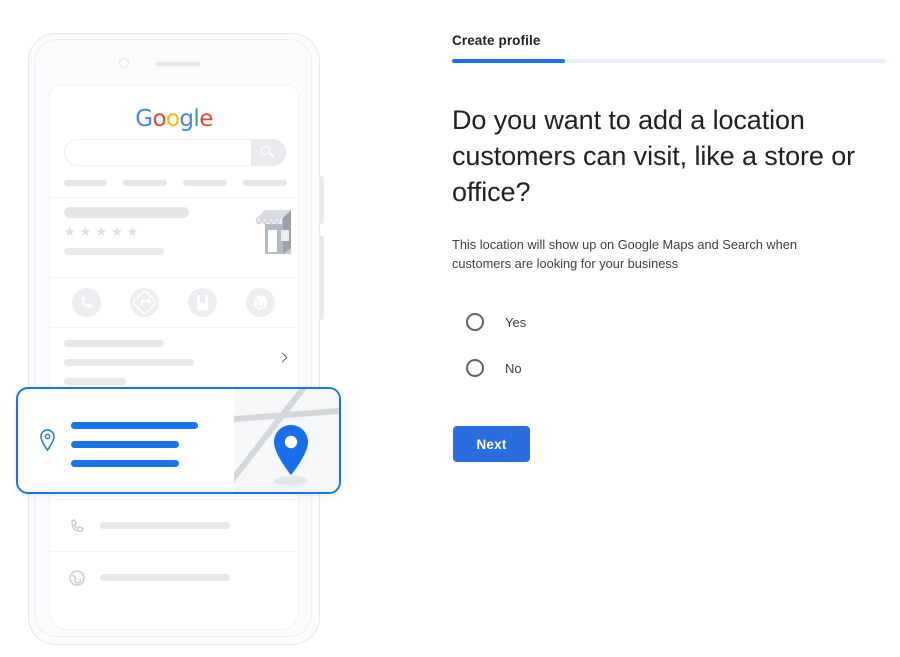 Image resolution: width=900 pixels, height=657 pixels. I want to click on logo-letter-e: e, so click(206, 119).